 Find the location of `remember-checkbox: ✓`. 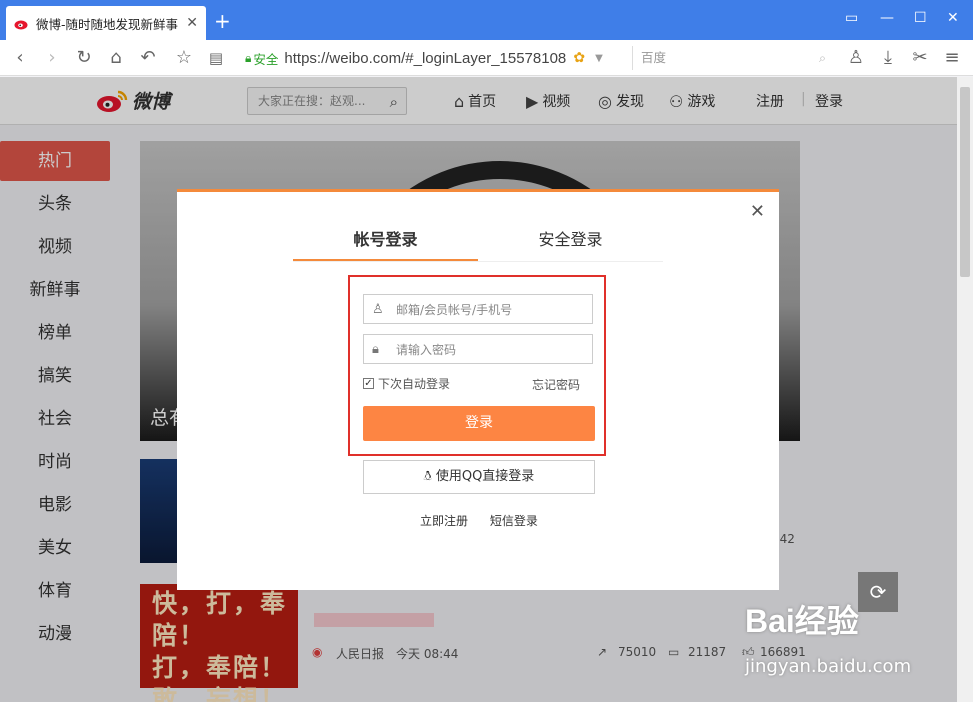

remember-checkbox: ✓ is located at coordinates (368, 383).